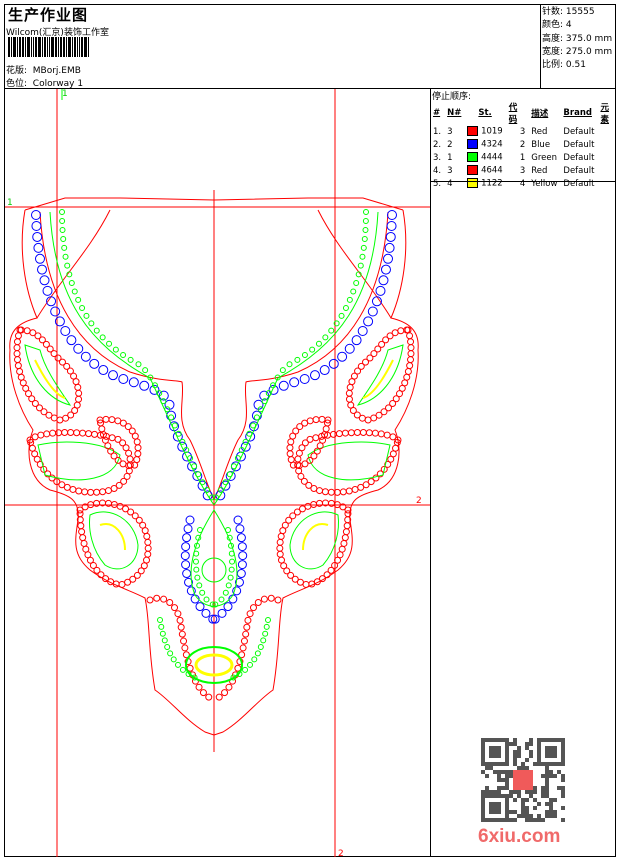 Image resolution: width=620 pixels, height=860 pixels. I want to click on col-header: 元素, so click(604, 114).